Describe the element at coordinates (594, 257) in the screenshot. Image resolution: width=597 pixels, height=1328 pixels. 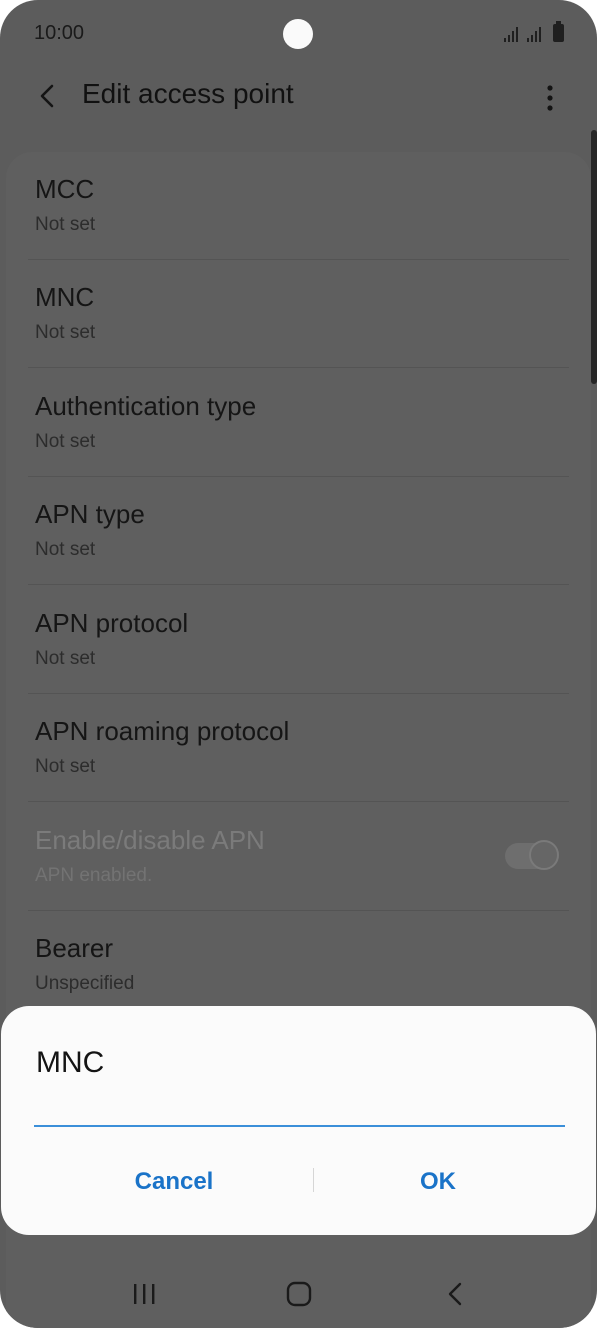
I see `scrollbar` at that location.